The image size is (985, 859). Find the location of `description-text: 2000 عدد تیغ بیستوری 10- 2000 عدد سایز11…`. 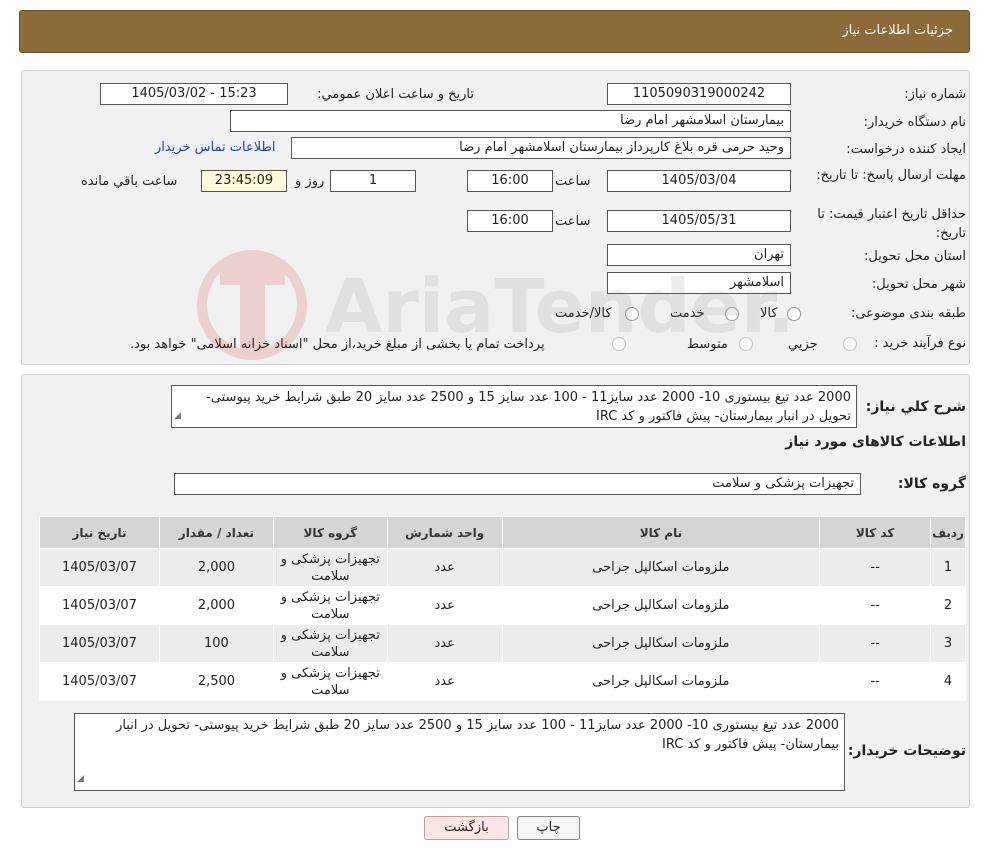

description-text: 2000 عدد تیغ بیستوری 10- 2000 عدد سایز11… is located at coordinates (528, 407).